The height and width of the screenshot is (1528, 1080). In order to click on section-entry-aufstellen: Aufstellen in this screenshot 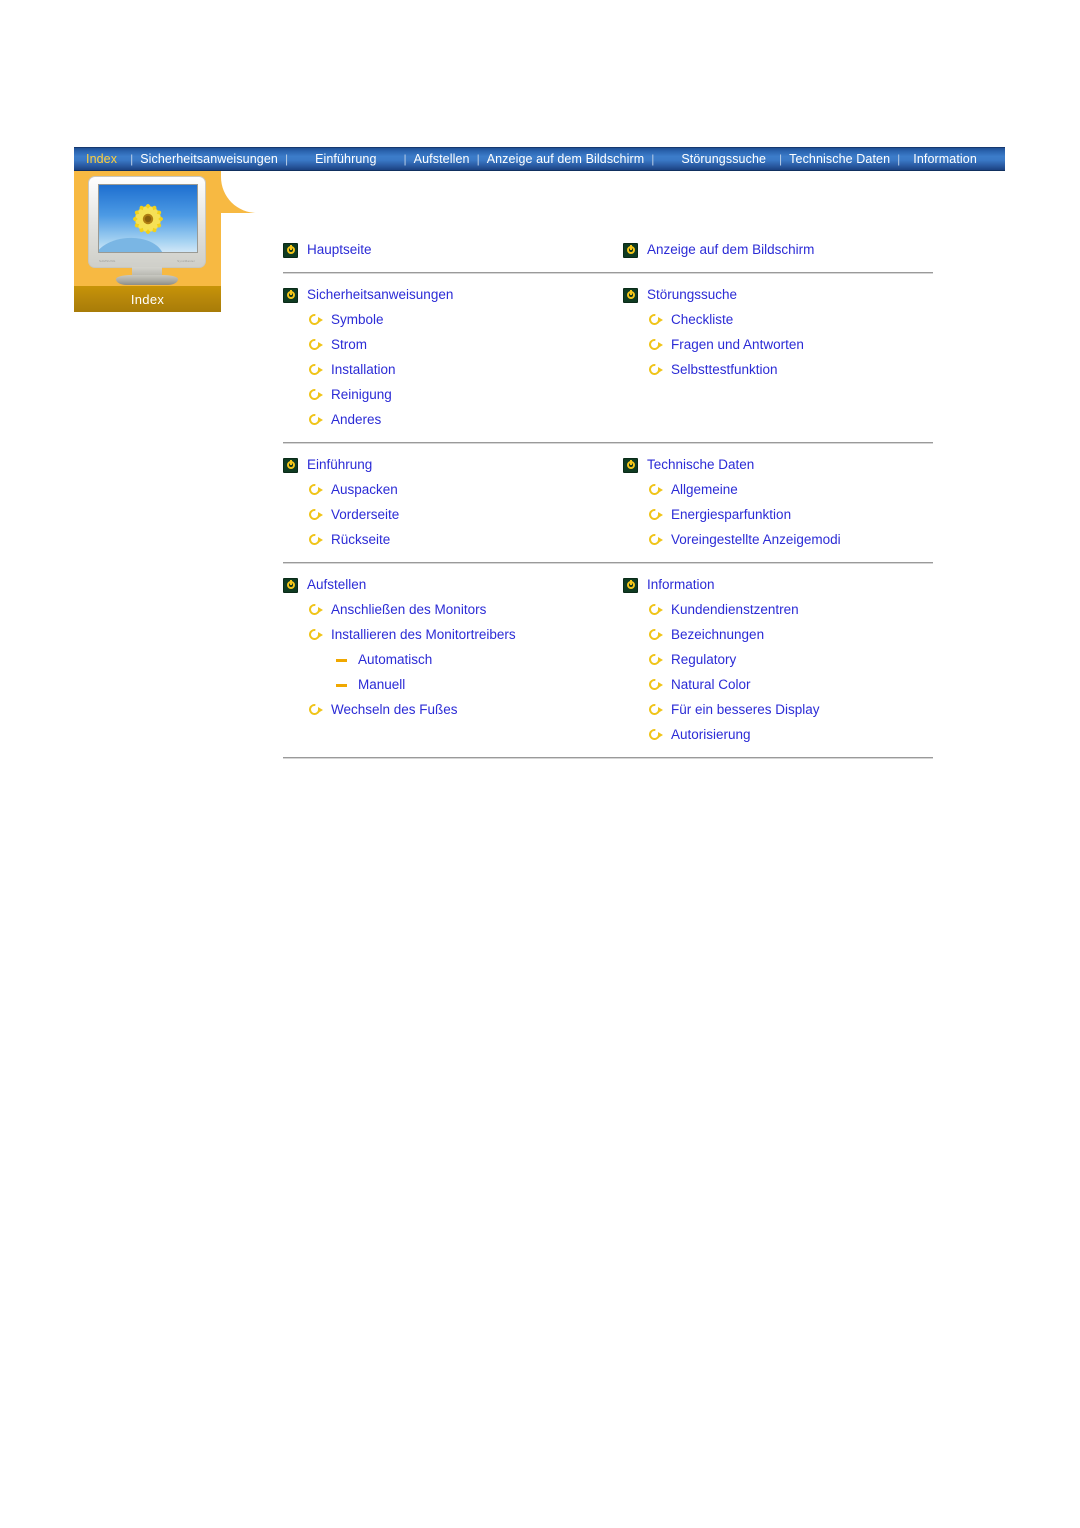, I will do `click(445, 585)`.